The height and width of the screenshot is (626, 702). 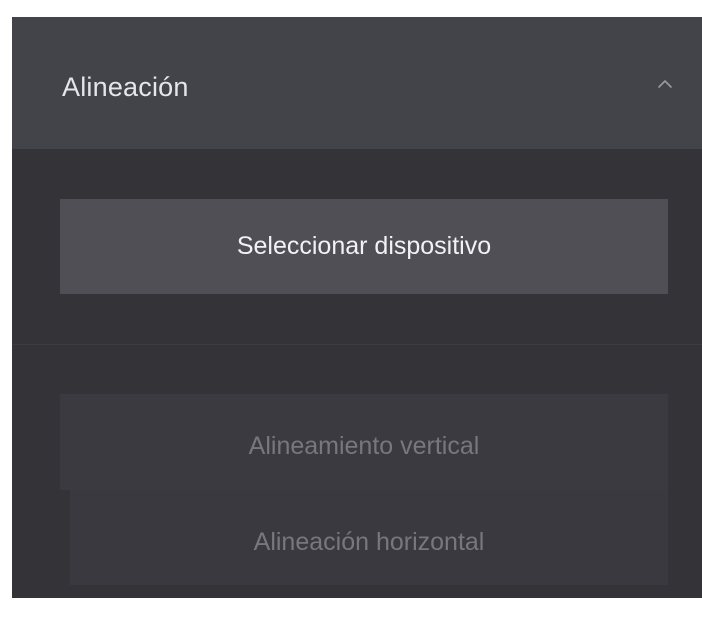 I want to click on horizontal-alignment-button: Alineación horizontal, so click(x=369, y=537).